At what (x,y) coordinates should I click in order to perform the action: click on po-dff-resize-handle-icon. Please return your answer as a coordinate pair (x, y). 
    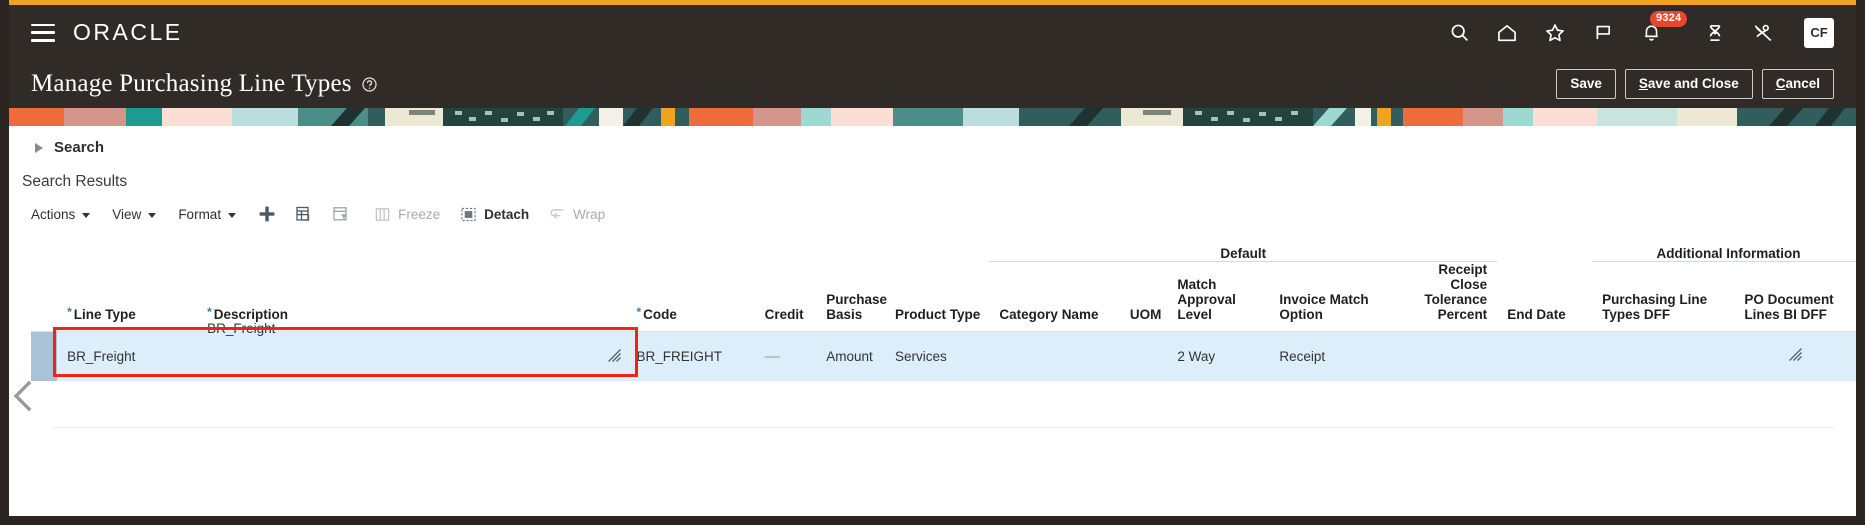
    Looking at the image, I should click on (1795, 354).